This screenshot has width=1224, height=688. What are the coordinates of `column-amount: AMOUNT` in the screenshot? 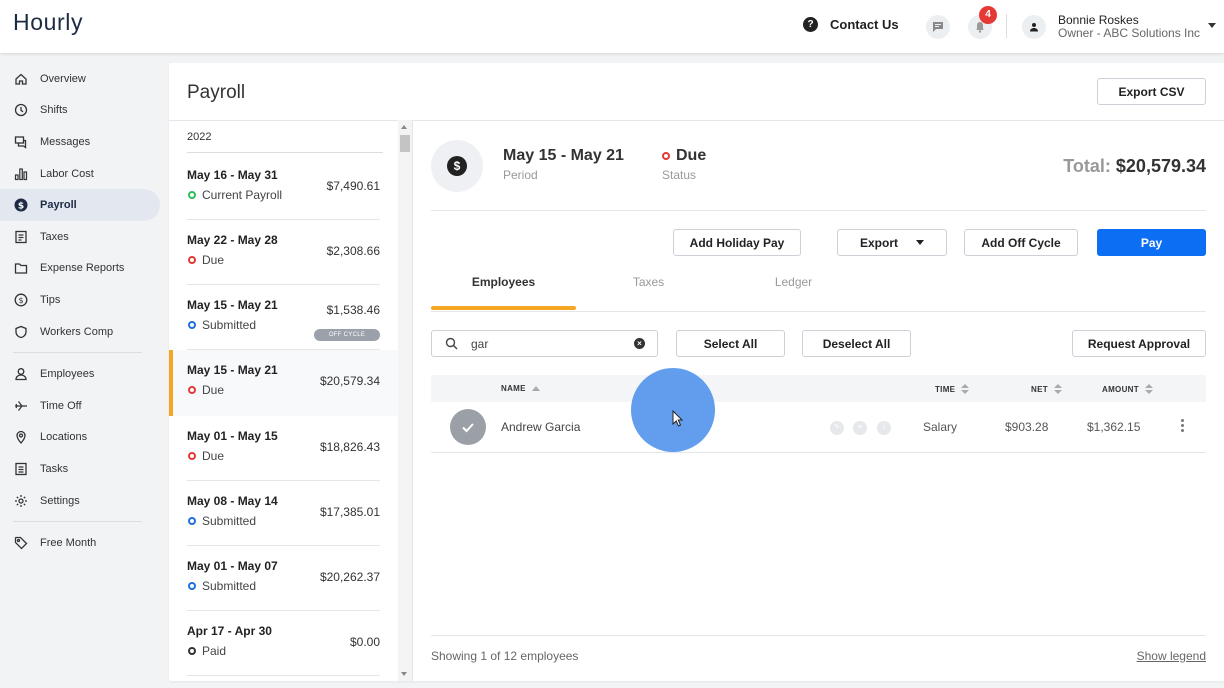 It's located at (1127, 389).